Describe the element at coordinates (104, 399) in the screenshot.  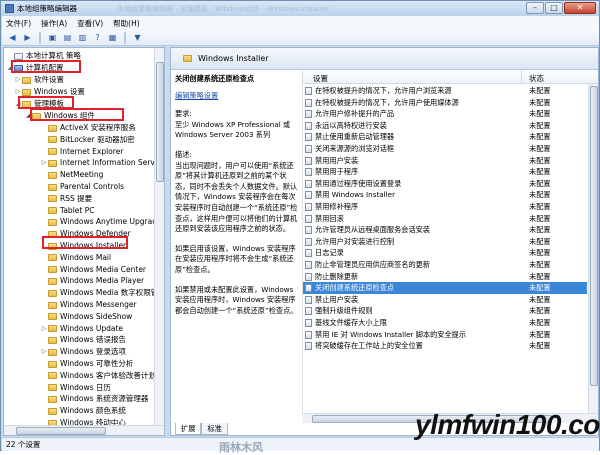
I see `tree-item-label: Windows 系统资源管理器` at that location.